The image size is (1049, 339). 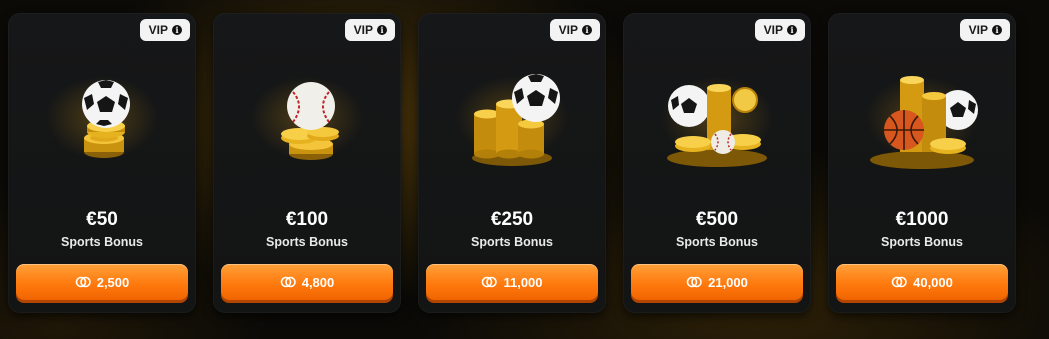 I want to click on bonus-amount: €500, so click(x=717, y=219).